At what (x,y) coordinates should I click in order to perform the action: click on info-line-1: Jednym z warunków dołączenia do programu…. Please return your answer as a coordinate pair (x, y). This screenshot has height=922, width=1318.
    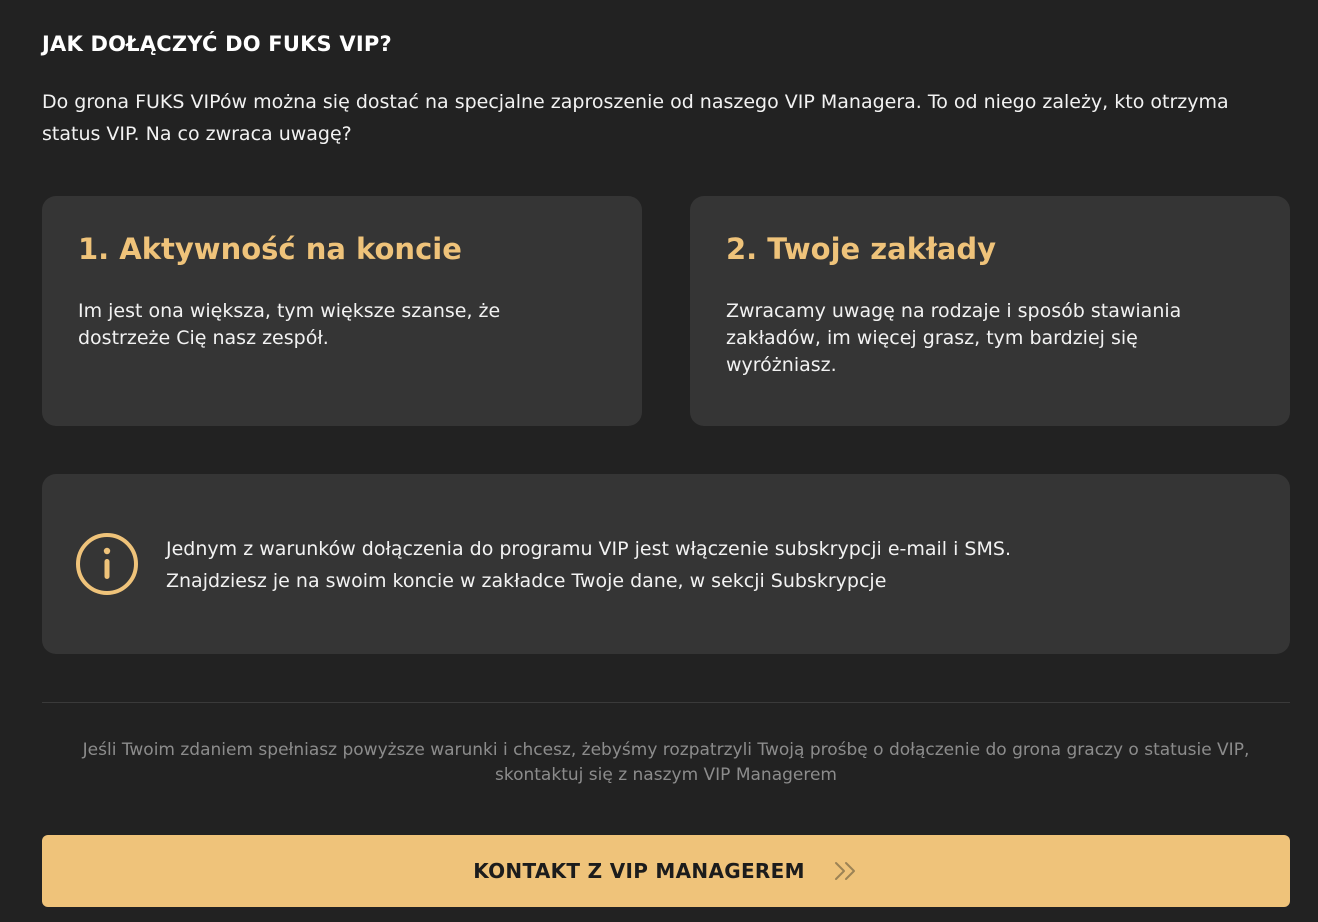
    Looking at the image, I should click on (588, 549).